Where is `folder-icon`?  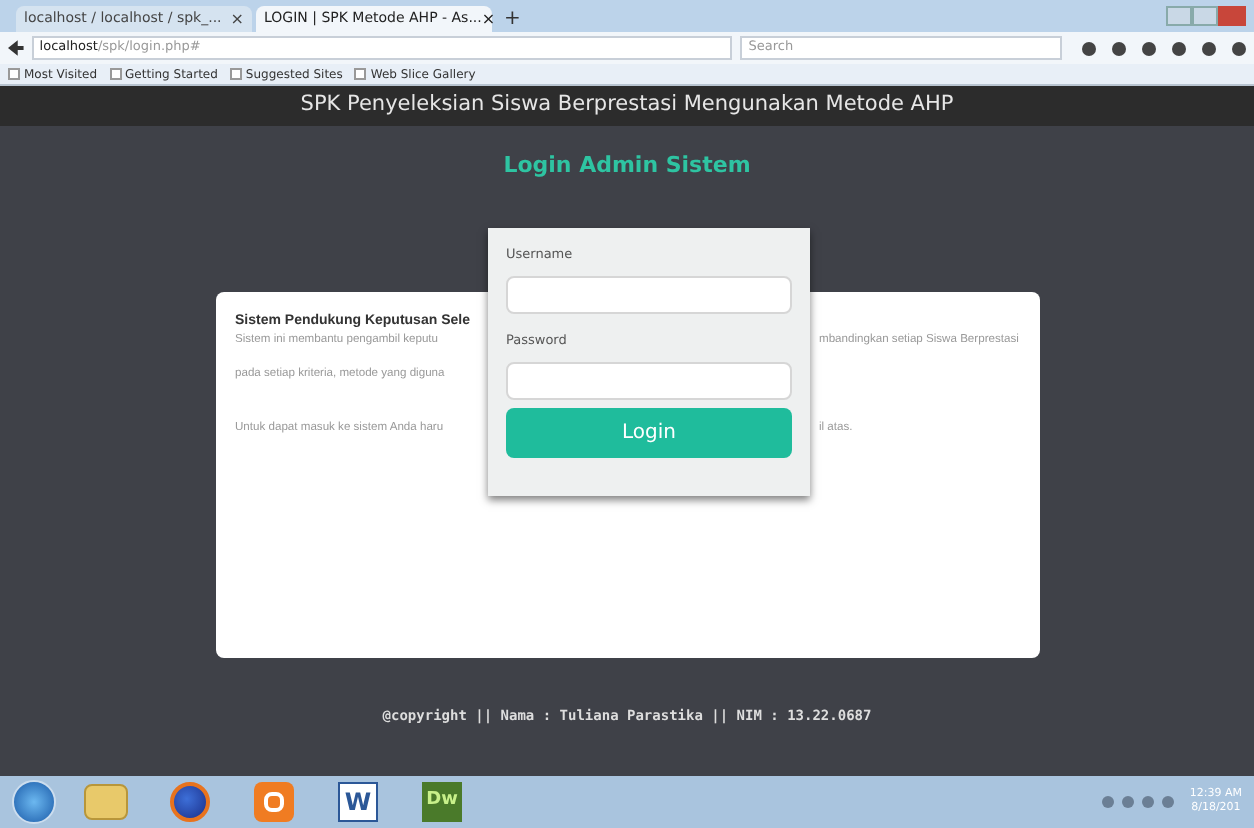 folder-icon is located at coordinates (106, 802).